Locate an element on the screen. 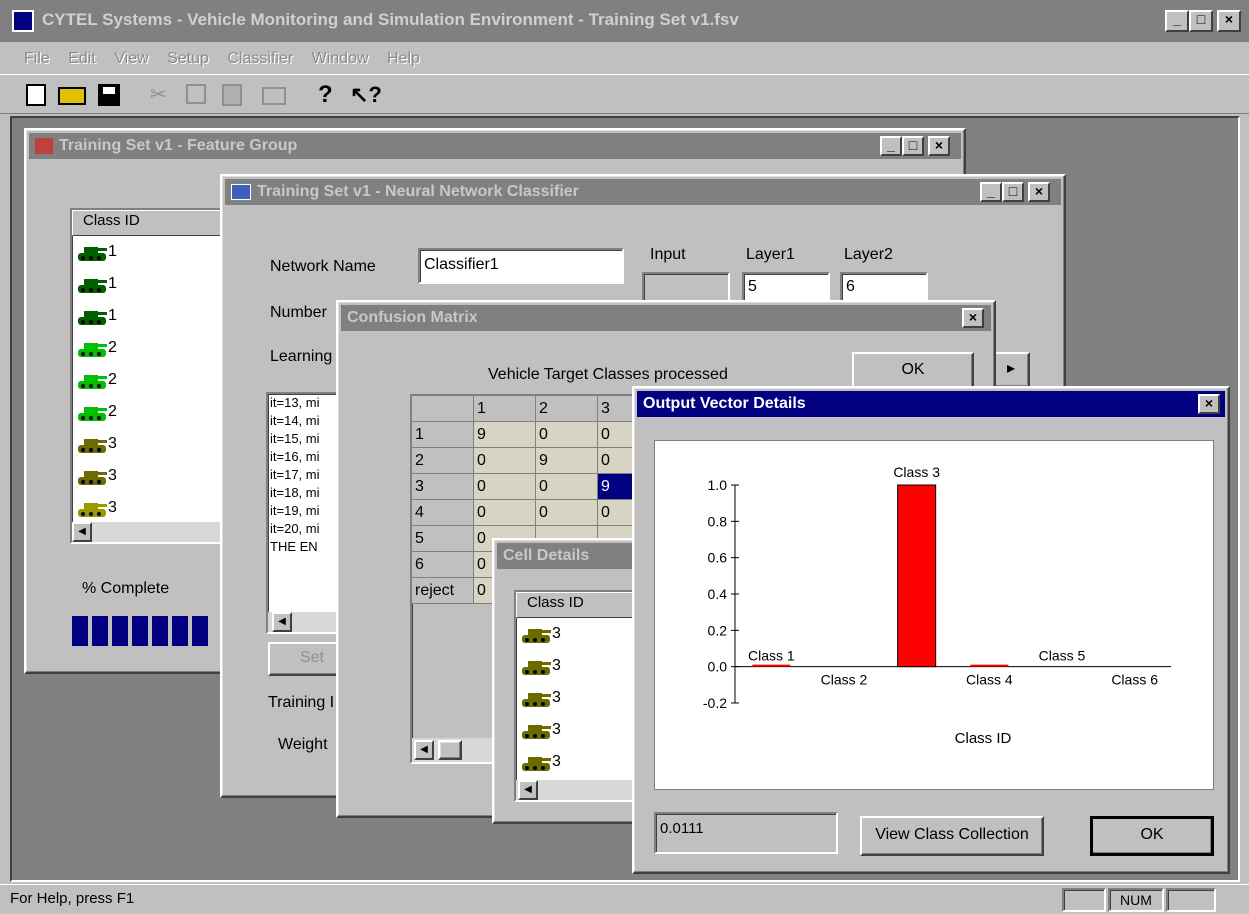  nn-close-button: × is located at coordinates (1039, 192).